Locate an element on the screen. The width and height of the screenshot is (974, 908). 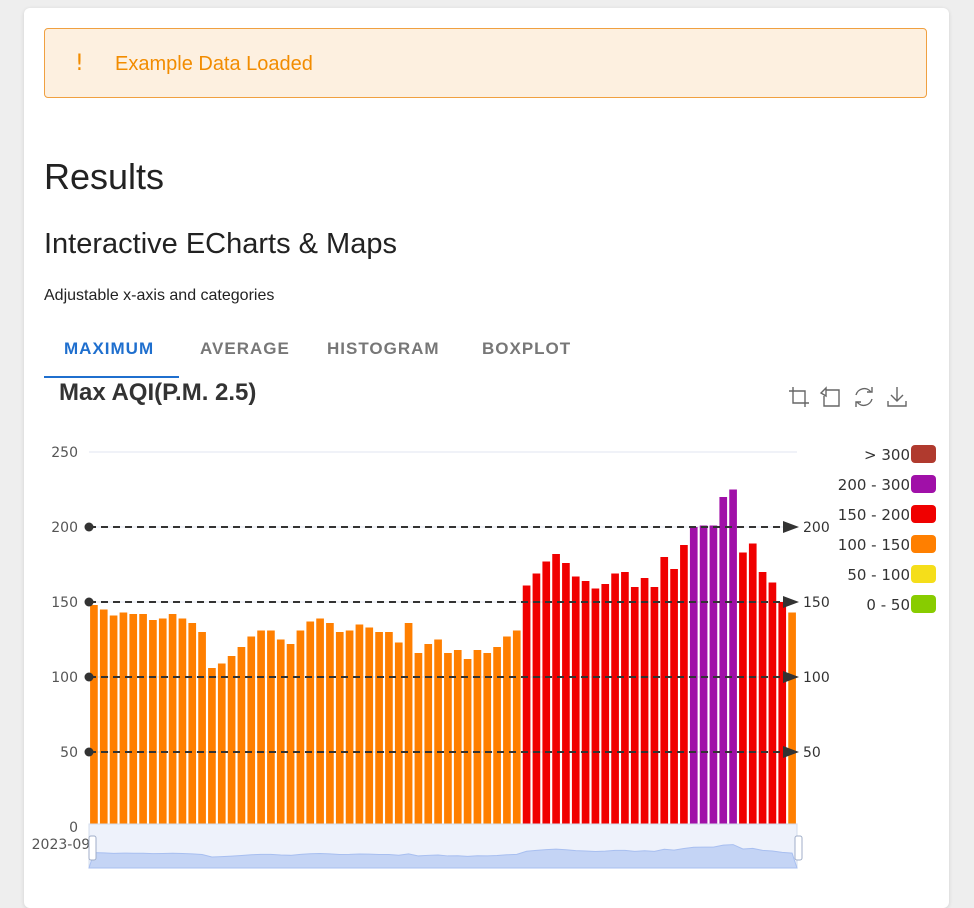
y-tick-label: 100 is located at coordinates (64, 678).